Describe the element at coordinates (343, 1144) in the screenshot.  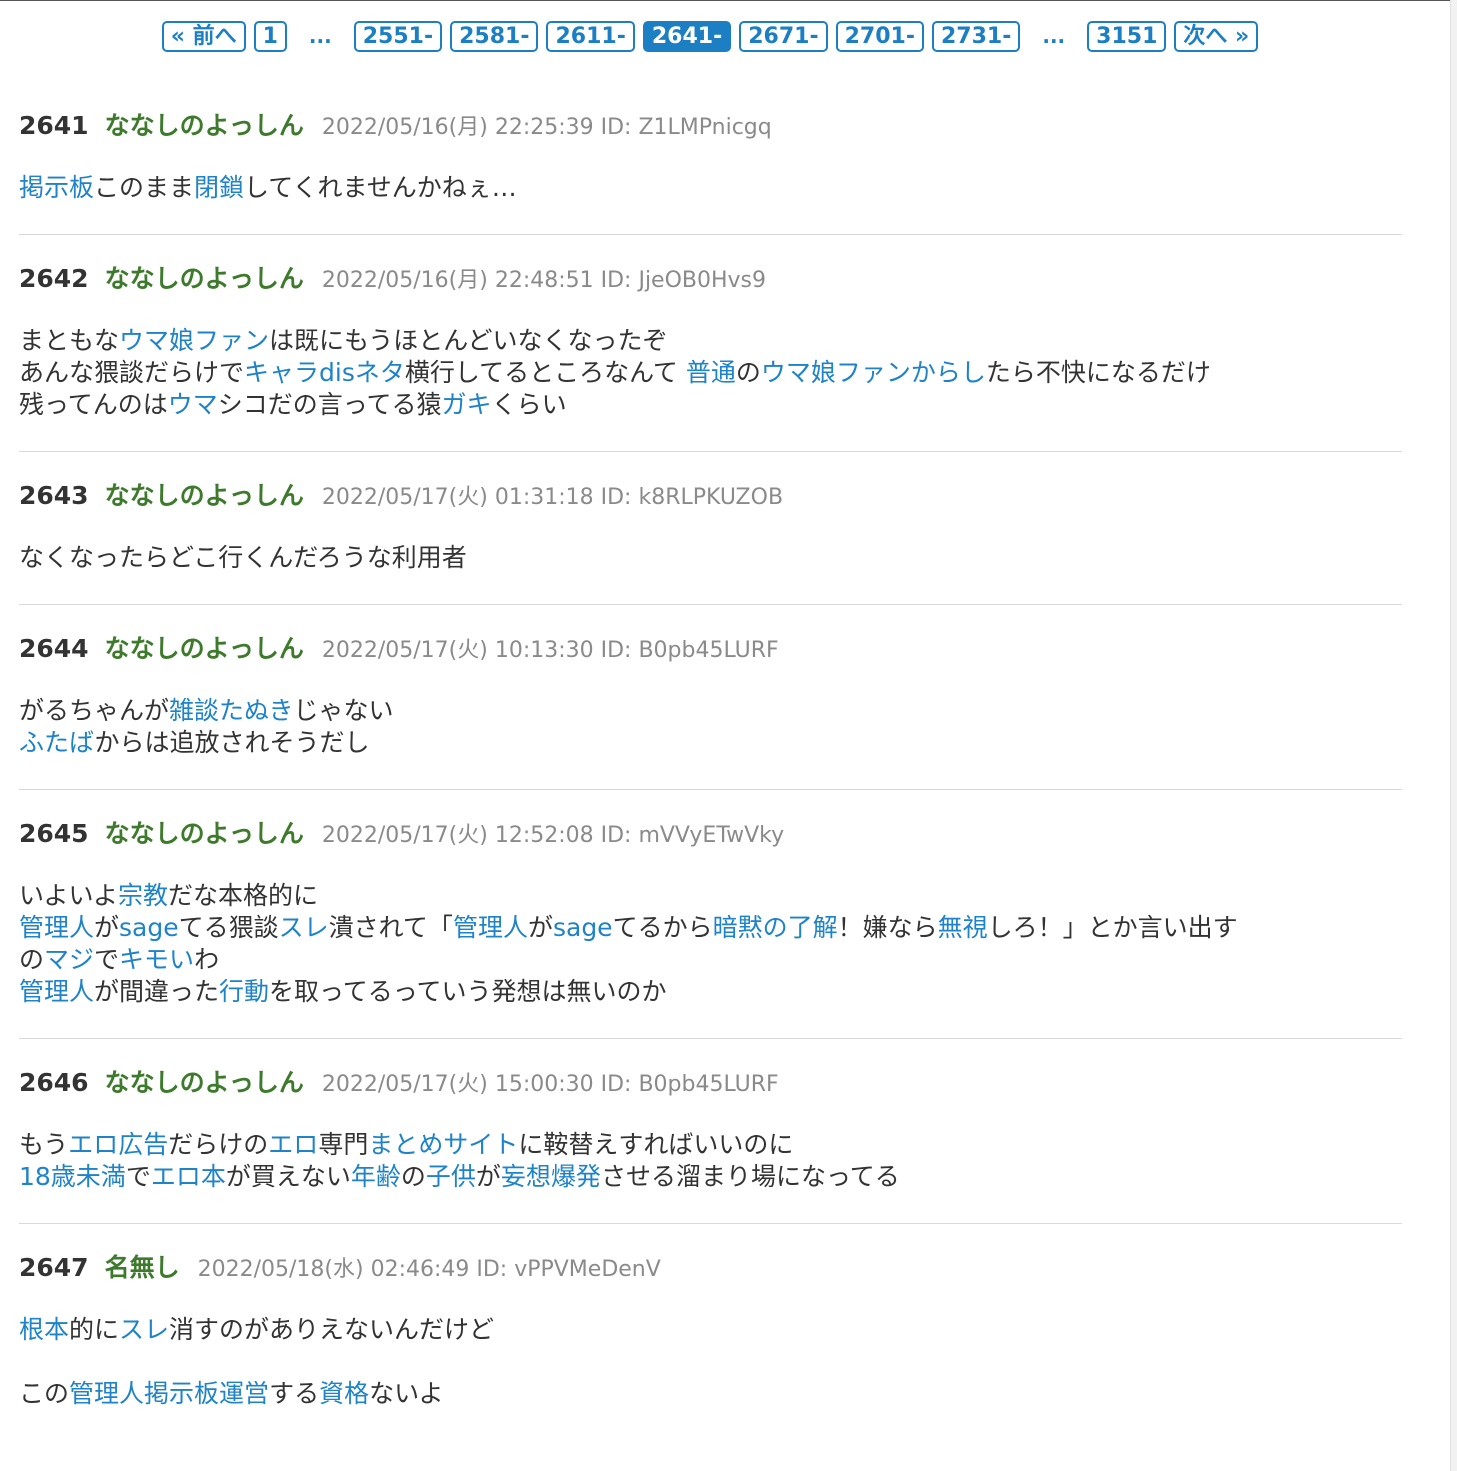
I see `body-text: 専門` at that location.